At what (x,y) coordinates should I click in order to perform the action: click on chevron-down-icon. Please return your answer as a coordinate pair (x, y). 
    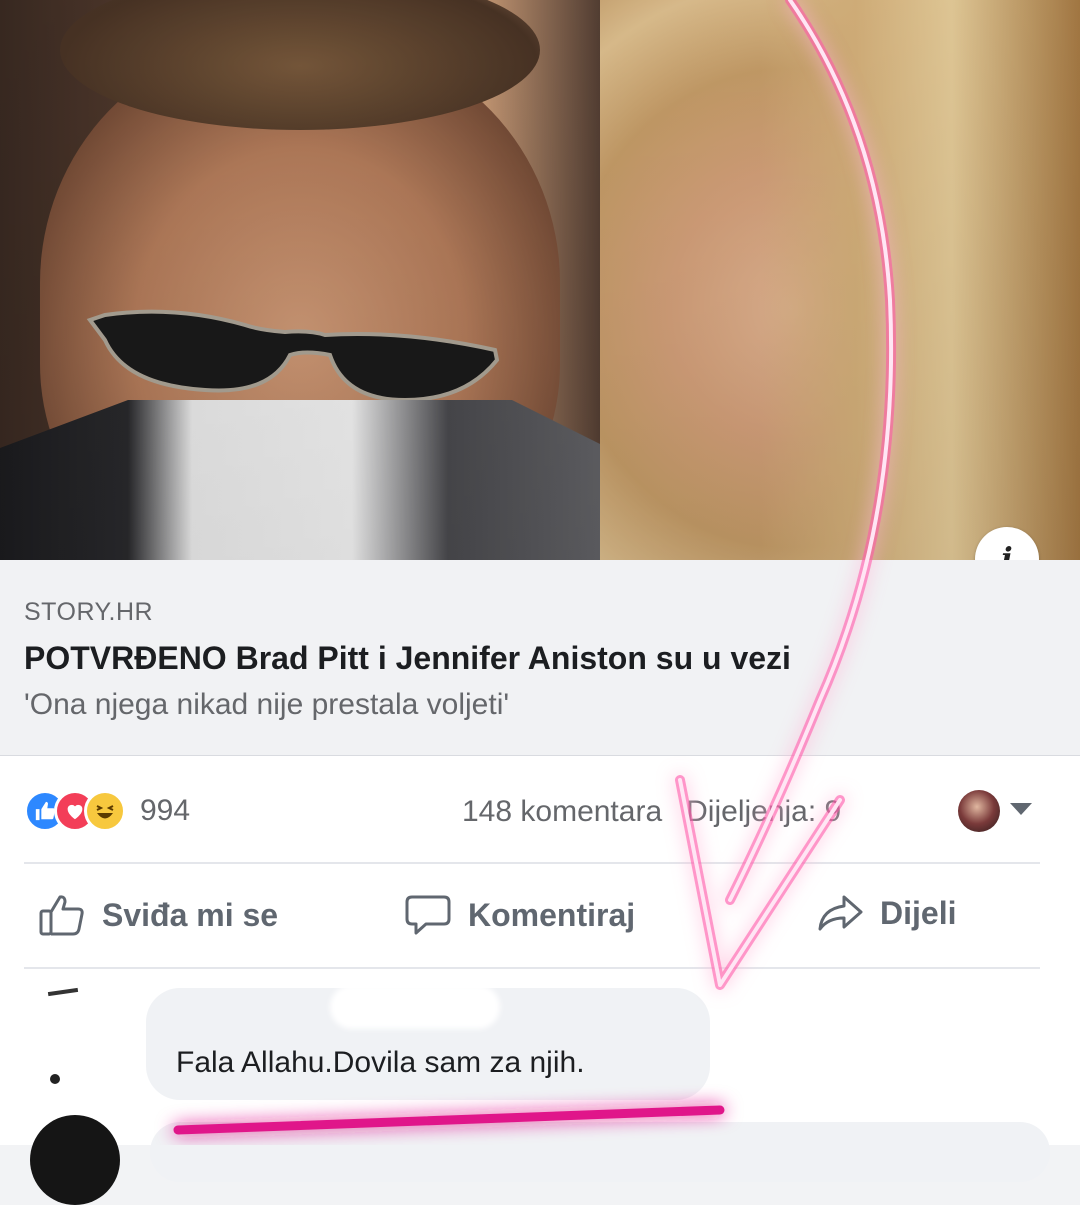
    Looking at the image, I should click on (1021, 809).